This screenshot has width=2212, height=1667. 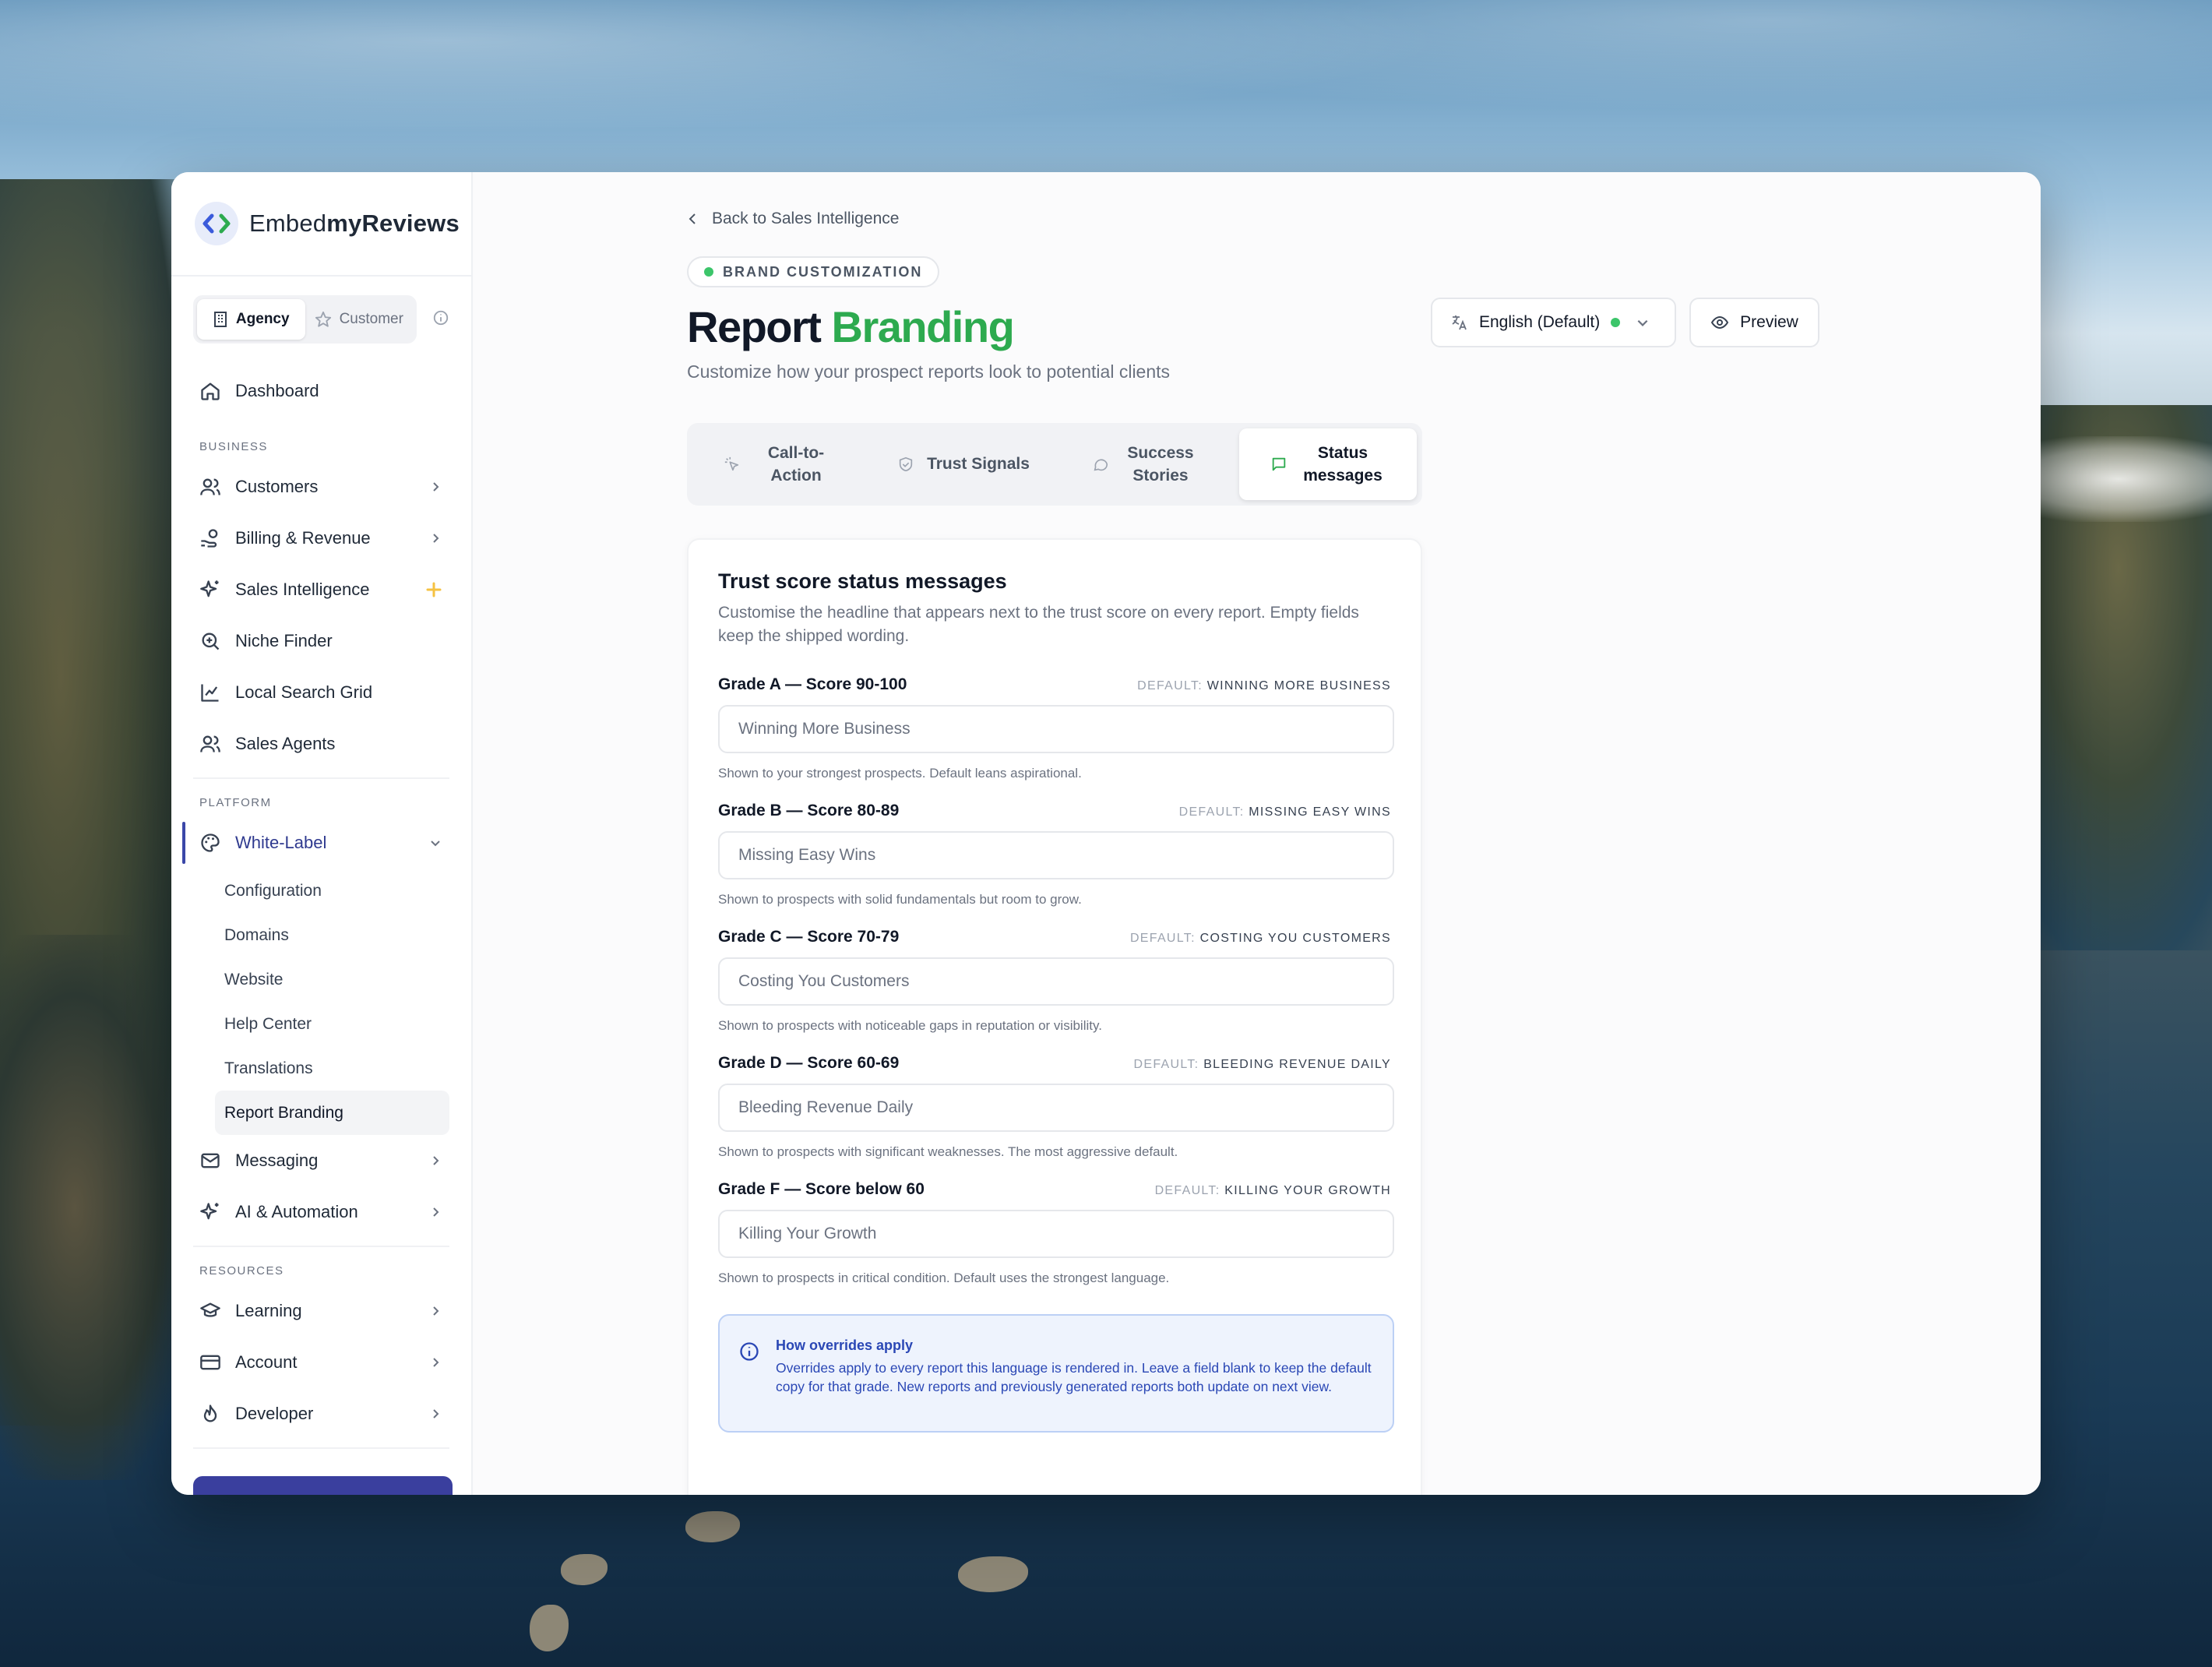 What do you see at coordinates (304, 692) in the screenshot?
I see `sidebar-item-label: Local Search Grid` at bounding box center [304, 692].